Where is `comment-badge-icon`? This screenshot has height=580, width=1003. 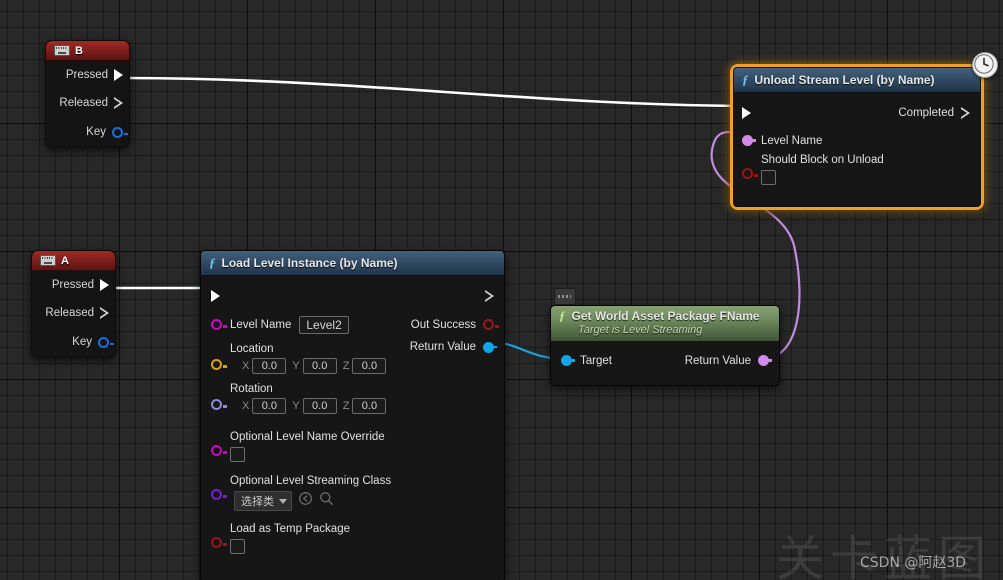
comment-badge-icon is located at coordinates (565, 296).